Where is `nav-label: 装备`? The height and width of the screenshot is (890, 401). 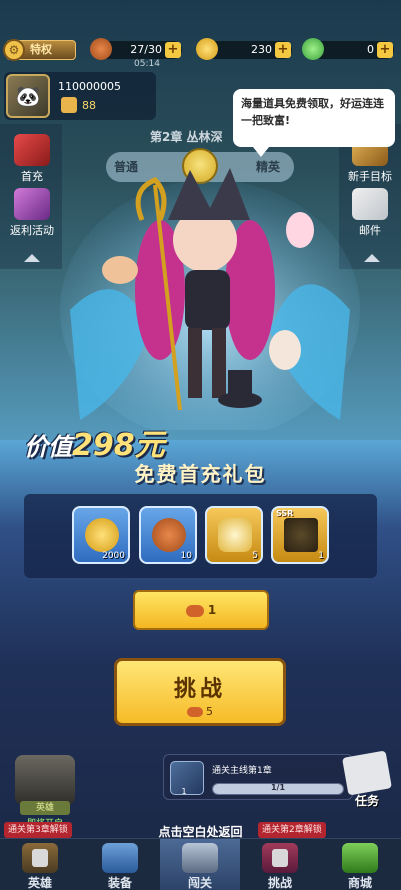
nav-label: 装备 is located at coordinates (119, 883).